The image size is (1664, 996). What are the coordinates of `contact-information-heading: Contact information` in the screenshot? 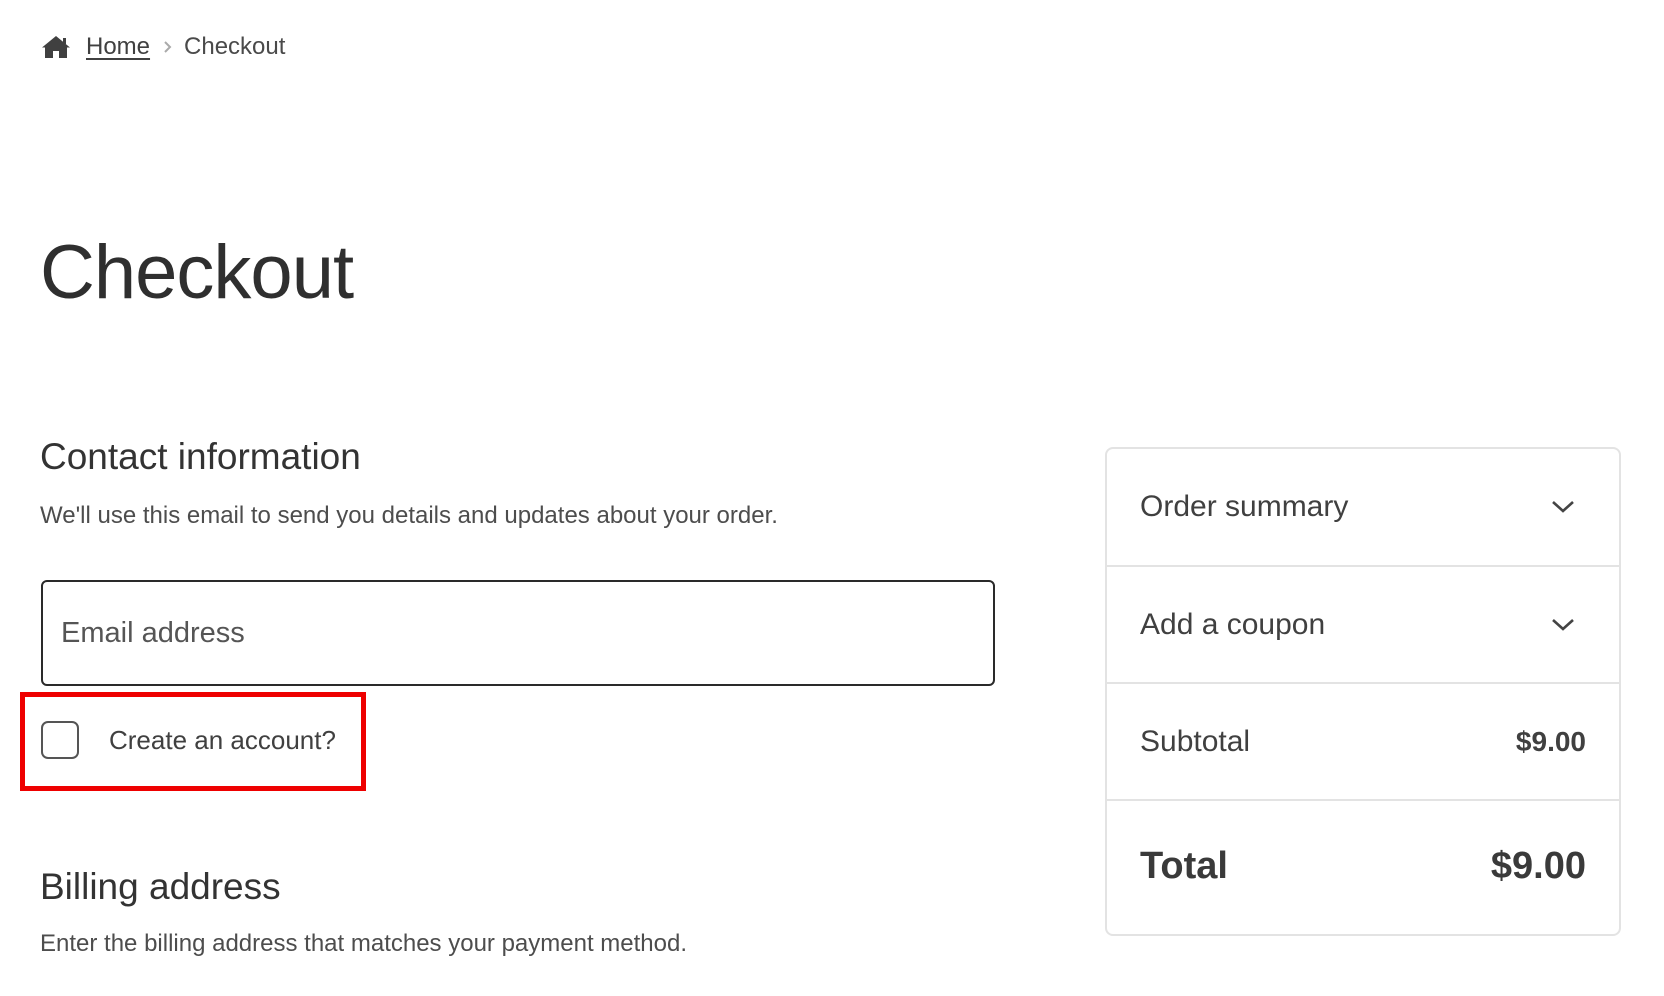 It's located at (200, 456).